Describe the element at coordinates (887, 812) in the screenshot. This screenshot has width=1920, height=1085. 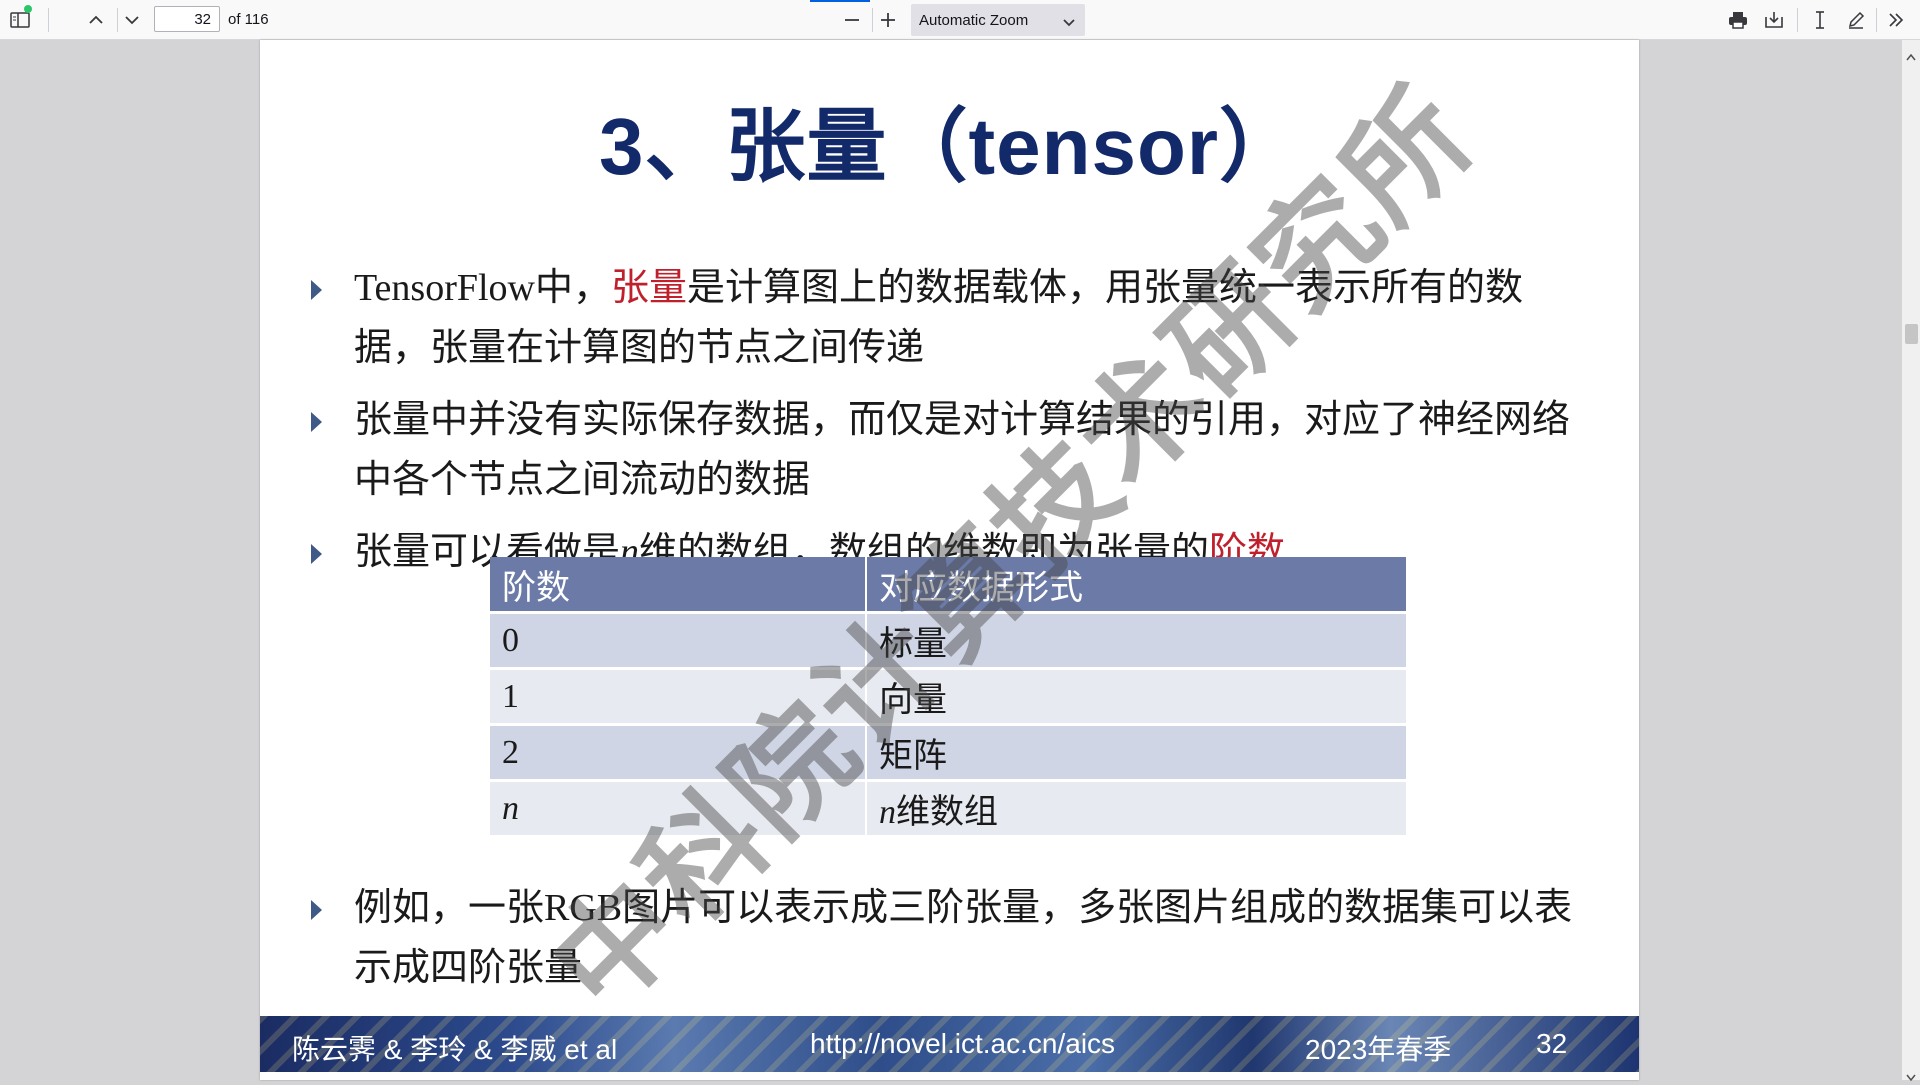
I see `italic-n: n` at that location.